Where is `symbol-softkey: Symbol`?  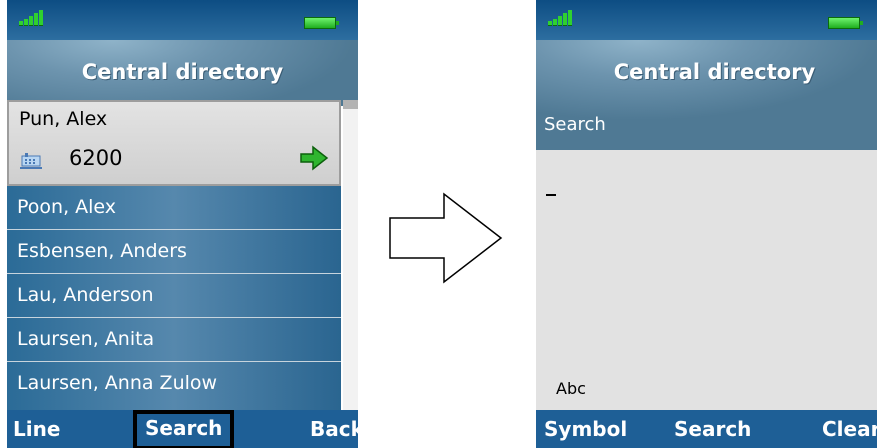
symbol-softkey: Symbol is located at coordinates (585, 429).